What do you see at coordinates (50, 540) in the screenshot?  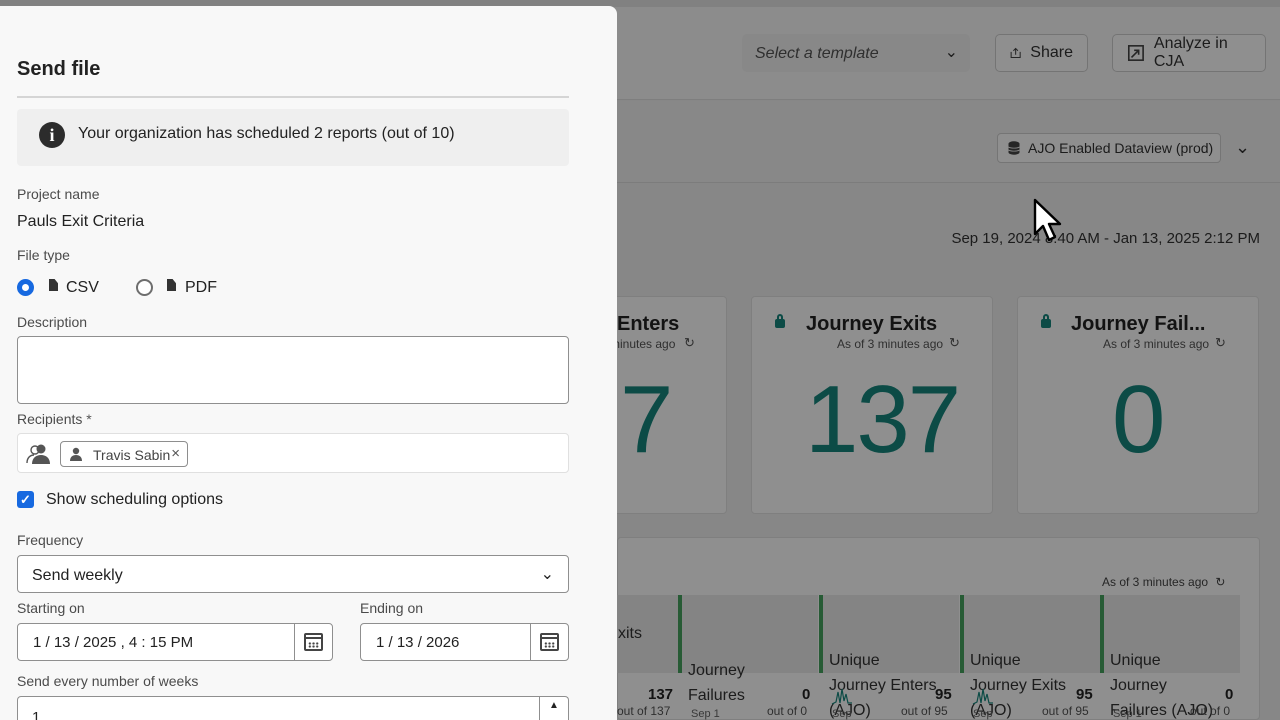 I see `frequency-label: Frequency` at bounding box center [50, 540].